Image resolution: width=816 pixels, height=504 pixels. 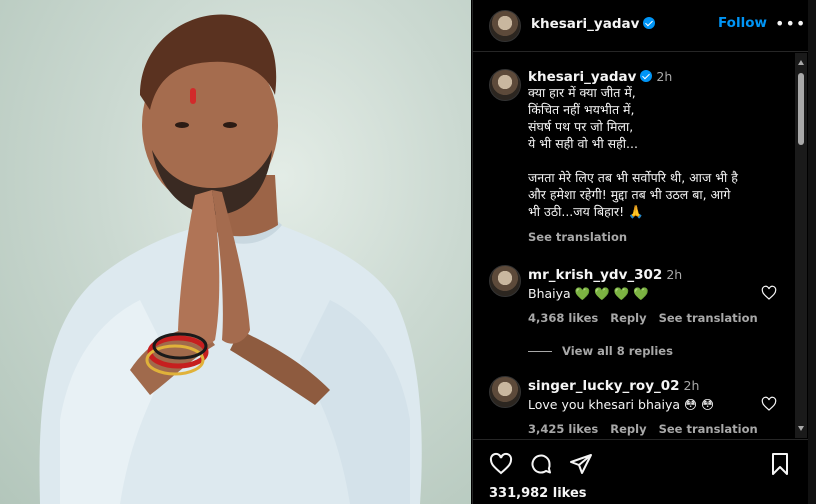 What do you see at coordinates (780, 464) in the screenshot?
I see `bookmark-icon` at bounding box center [780, 464].